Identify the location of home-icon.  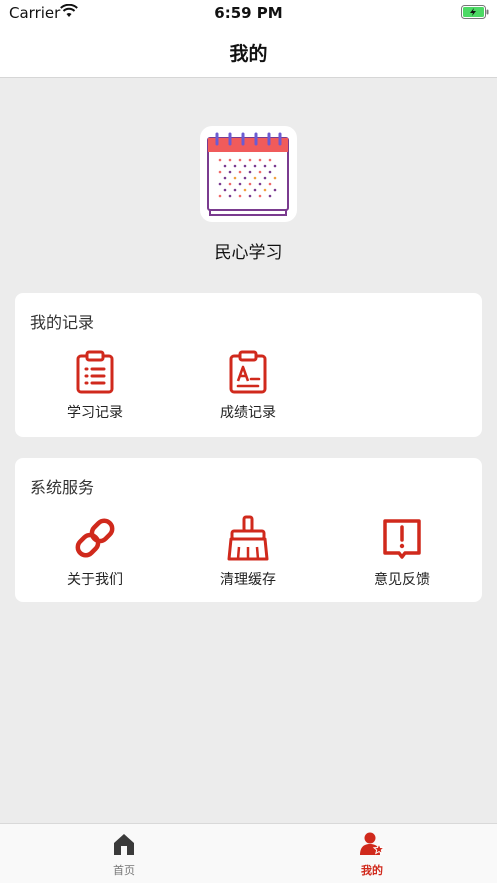
(124, 844).